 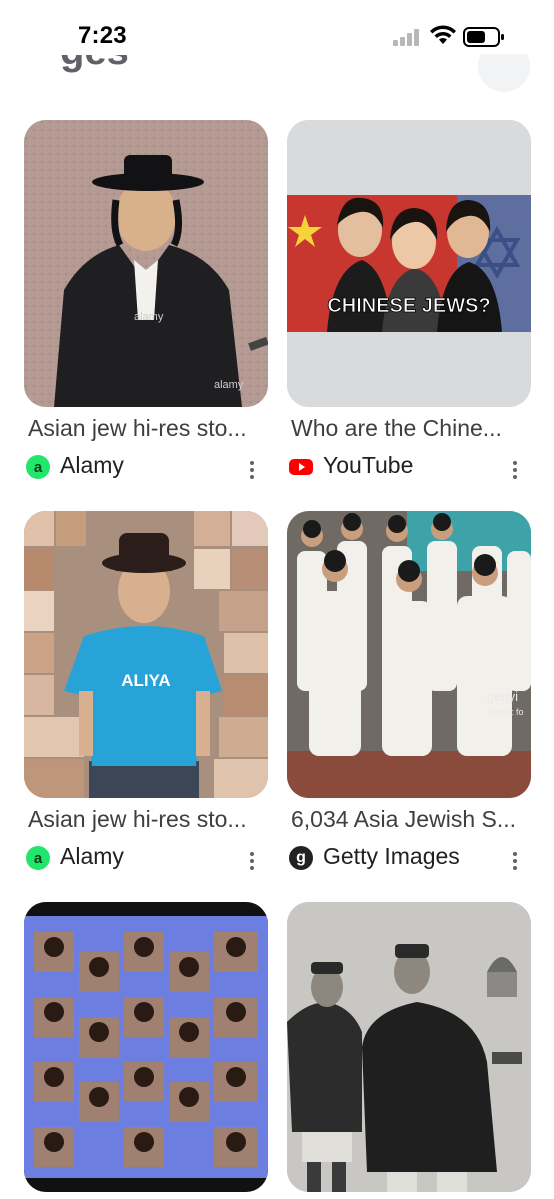 I want to click on battery-icon, so click(x=483, y=37).